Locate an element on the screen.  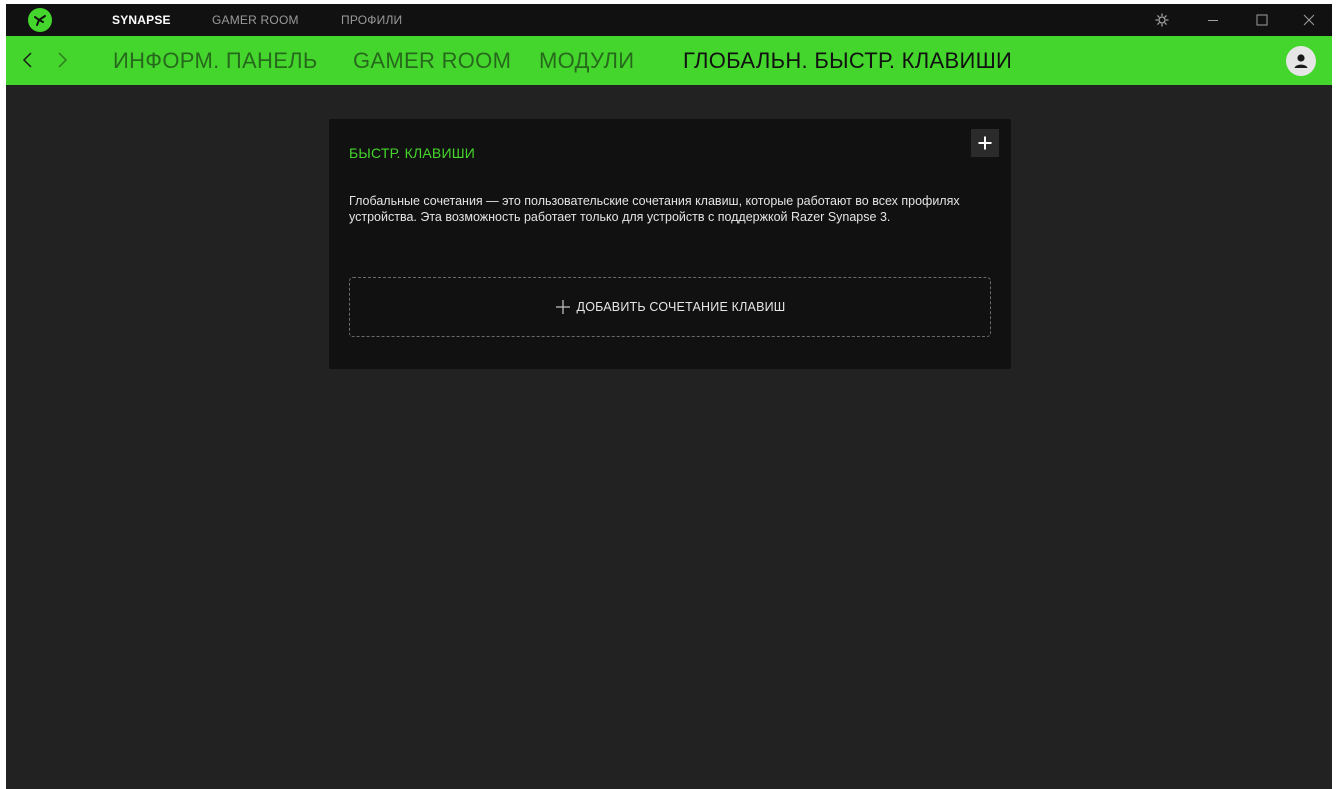
chevron-right-icon is located at coordinates (63, 60).